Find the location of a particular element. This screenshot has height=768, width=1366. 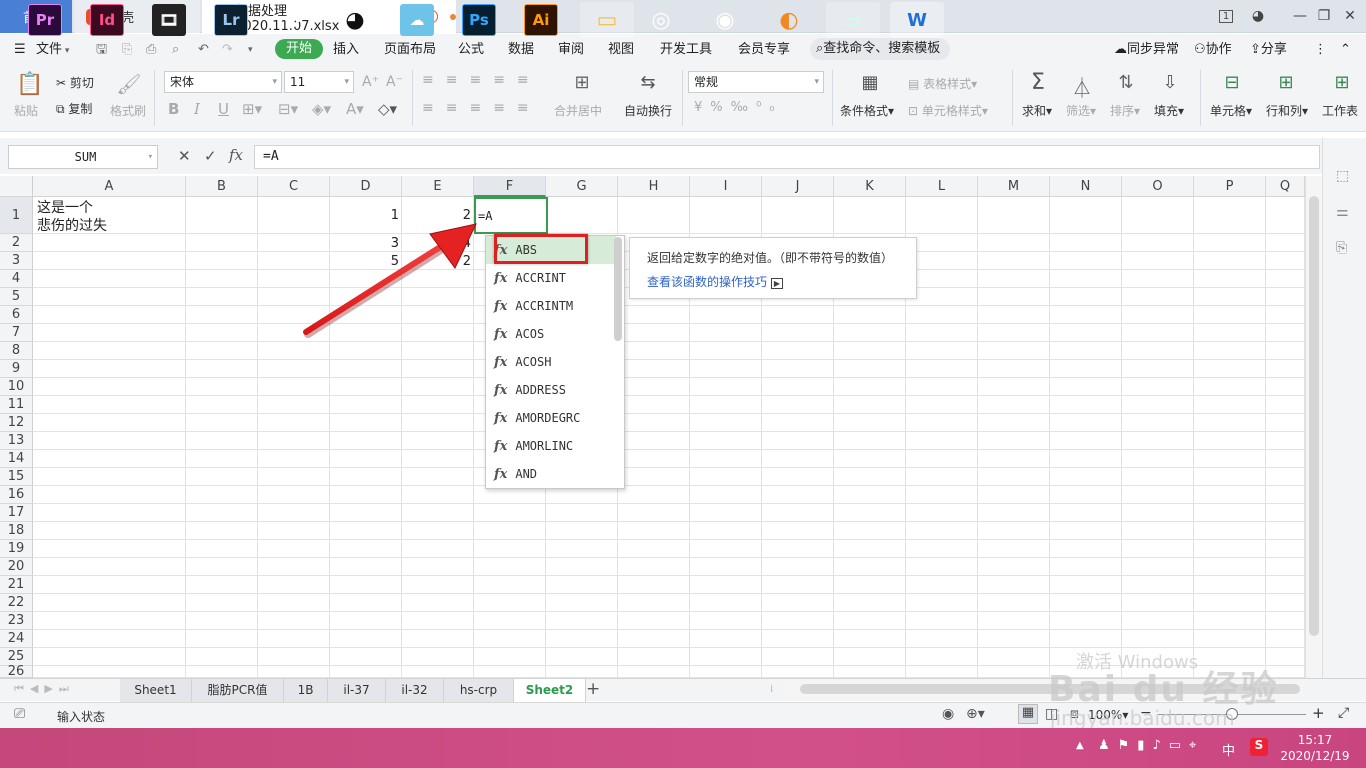

format-painter-icon: 🖌 is located at coordinates (129, 84).